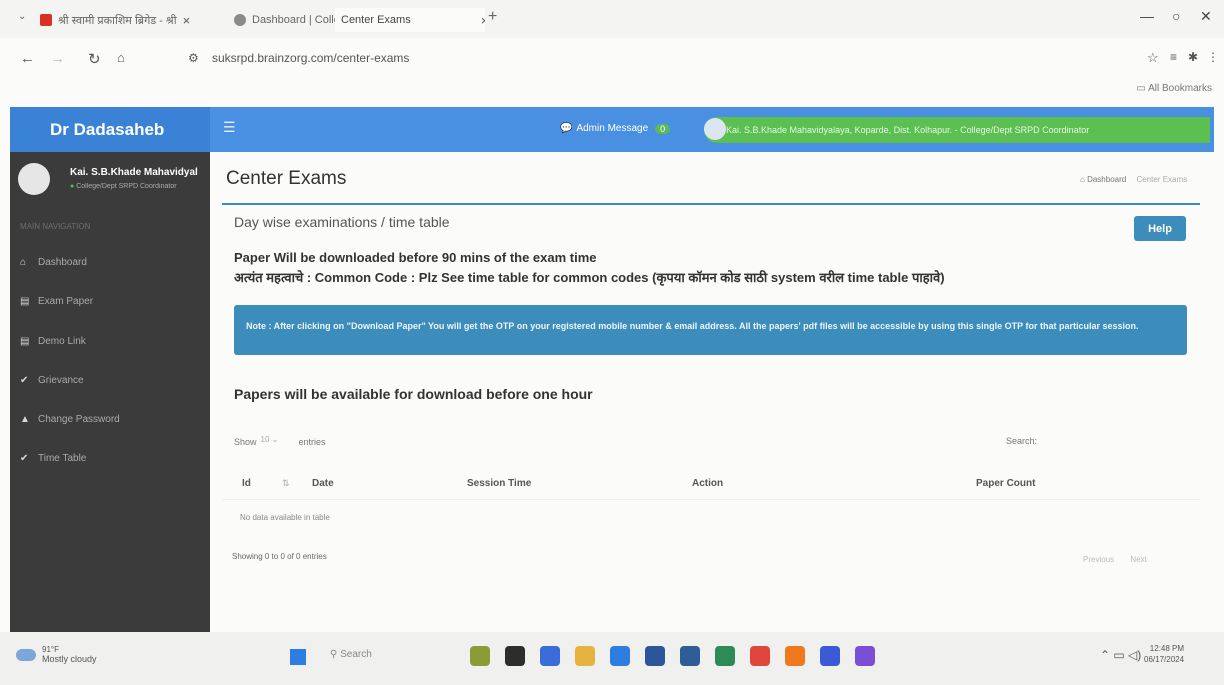 Image resolution: width=1224 pixels, height=685 pixels. What do you see at coordinates (1164, 659) in the screenshot?
I see `clock-date: 06/17/2024` at bounding box center [1164, 659].